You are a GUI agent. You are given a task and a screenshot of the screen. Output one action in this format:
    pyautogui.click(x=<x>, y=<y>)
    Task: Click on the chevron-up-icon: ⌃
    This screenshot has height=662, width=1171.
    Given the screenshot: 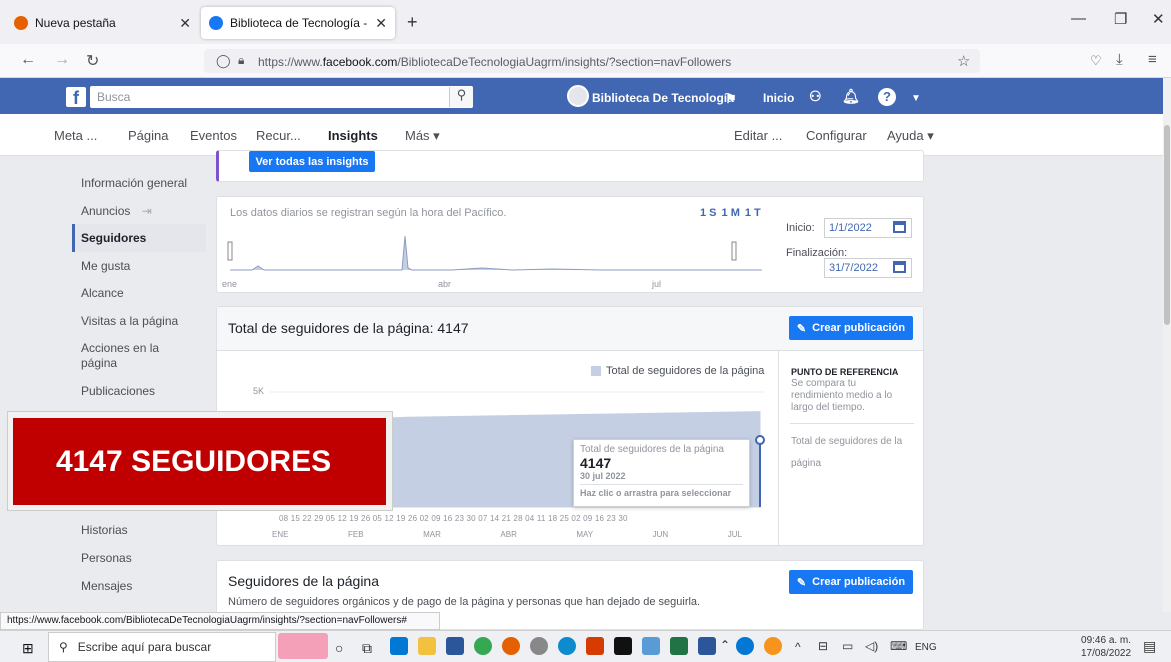 What is the action you would take?
    pyautogui.click(x=725, y=645)
    